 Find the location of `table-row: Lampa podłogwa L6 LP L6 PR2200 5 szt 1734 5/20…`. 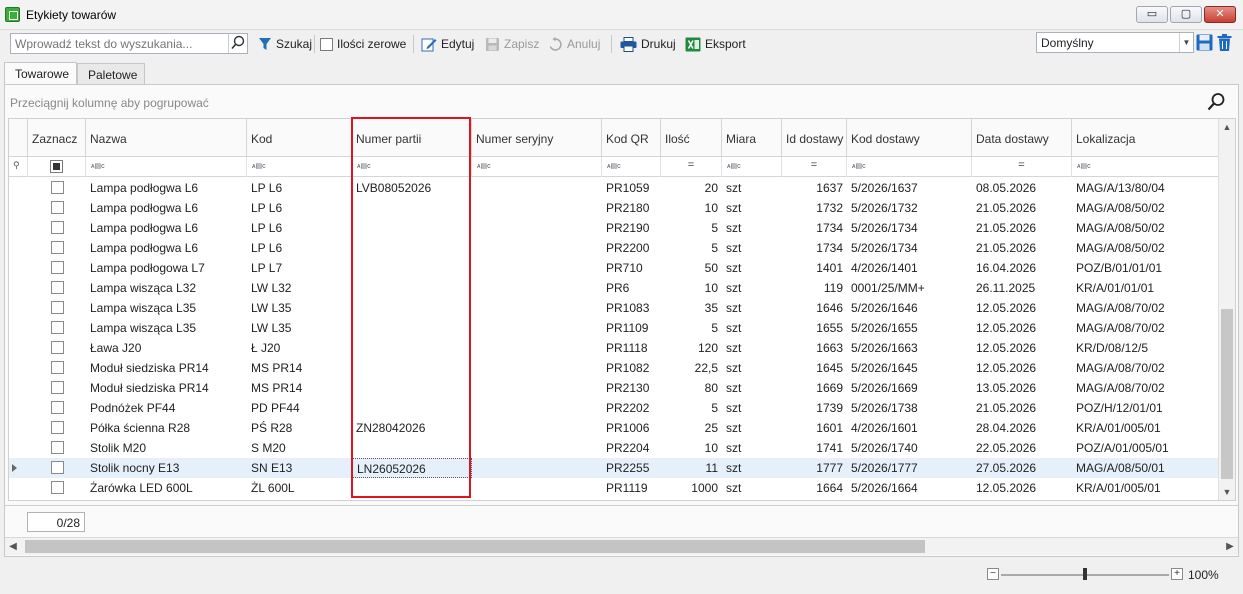

table-row: Lampa podłogwa L6 LP L6 PR2200 5 szt 1734 5/20… is located at coordinates (614, 248).